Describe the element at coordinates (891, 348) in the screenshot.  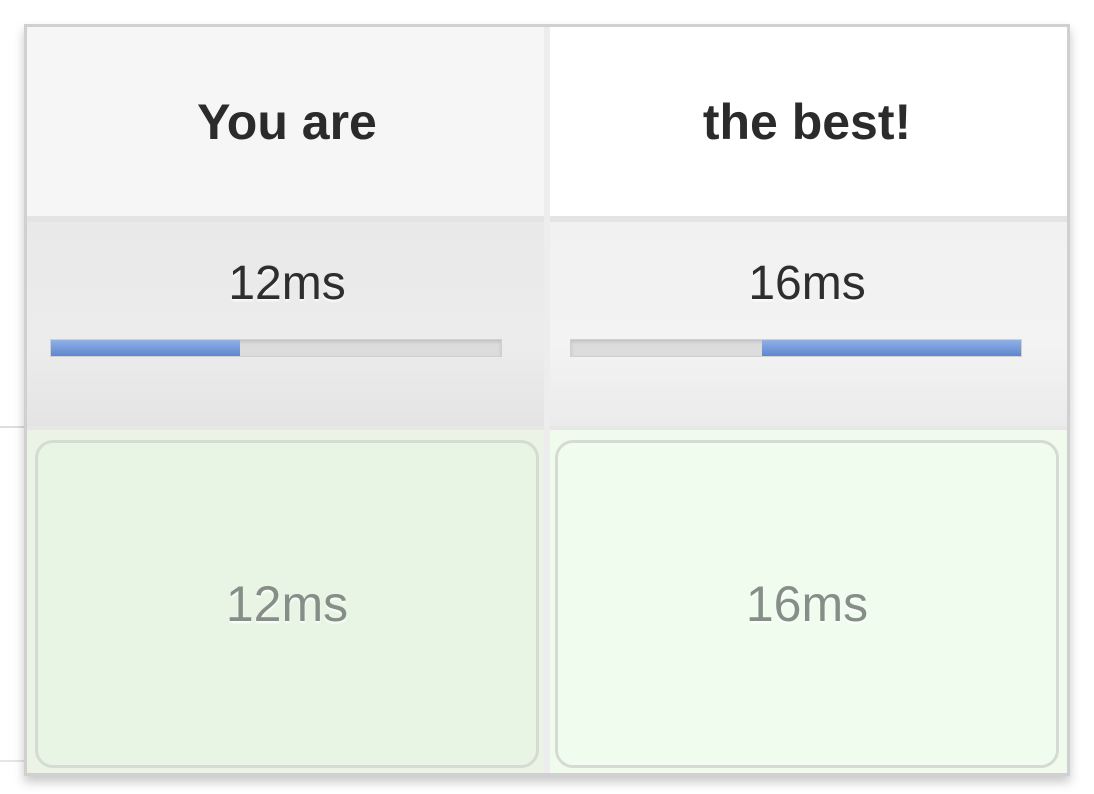
I see `progress-fill-right` at that location.